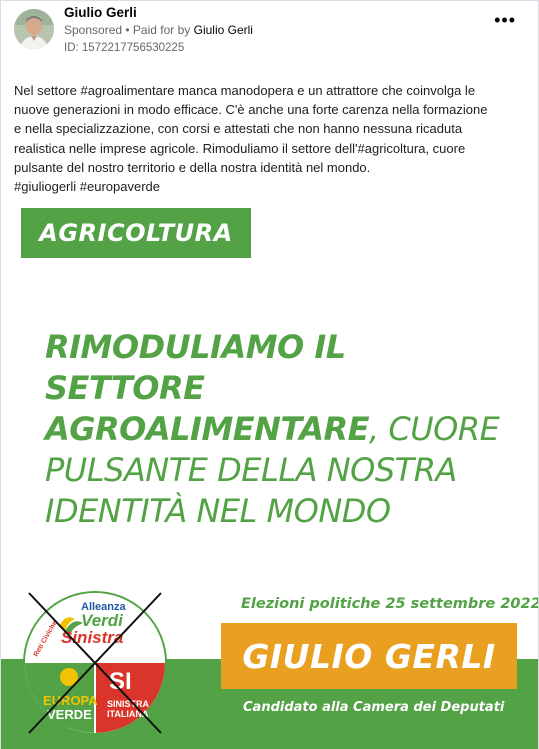  What do you see at coordinates (207, 429) in the screenshot?
I see `headline-line-2-bold: AGROALIMENTARE` at bounding box center [207, 429].